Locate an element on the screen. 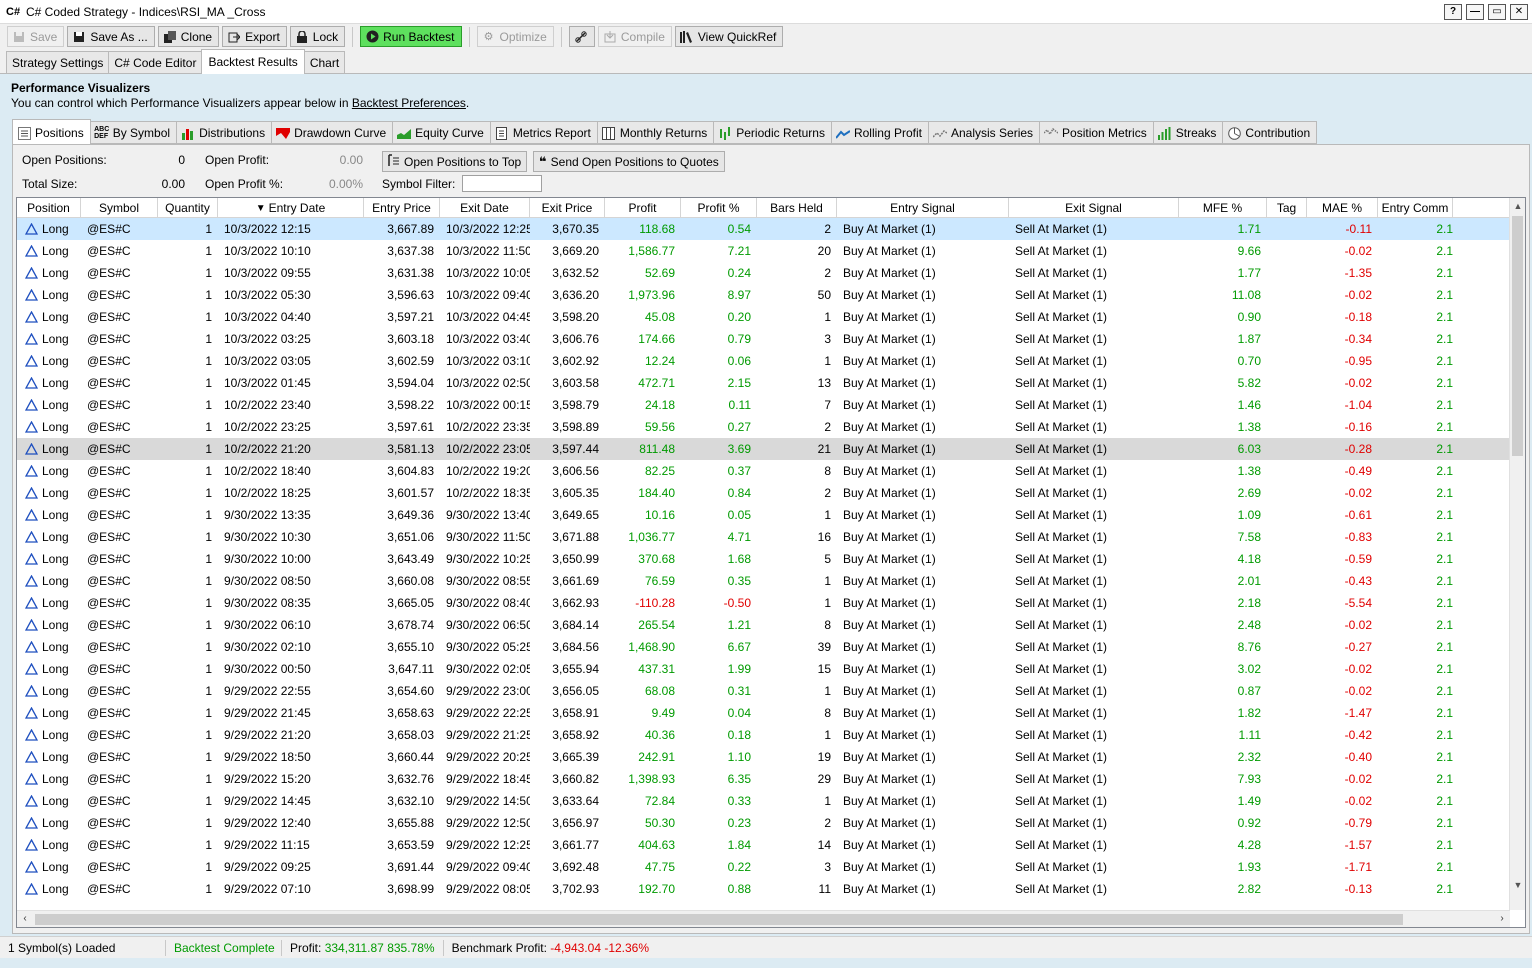 Image resolution: width=1532 pixels, height=968 pixels. tab-contribution: Contribution is located at coordinates (1270, 132).